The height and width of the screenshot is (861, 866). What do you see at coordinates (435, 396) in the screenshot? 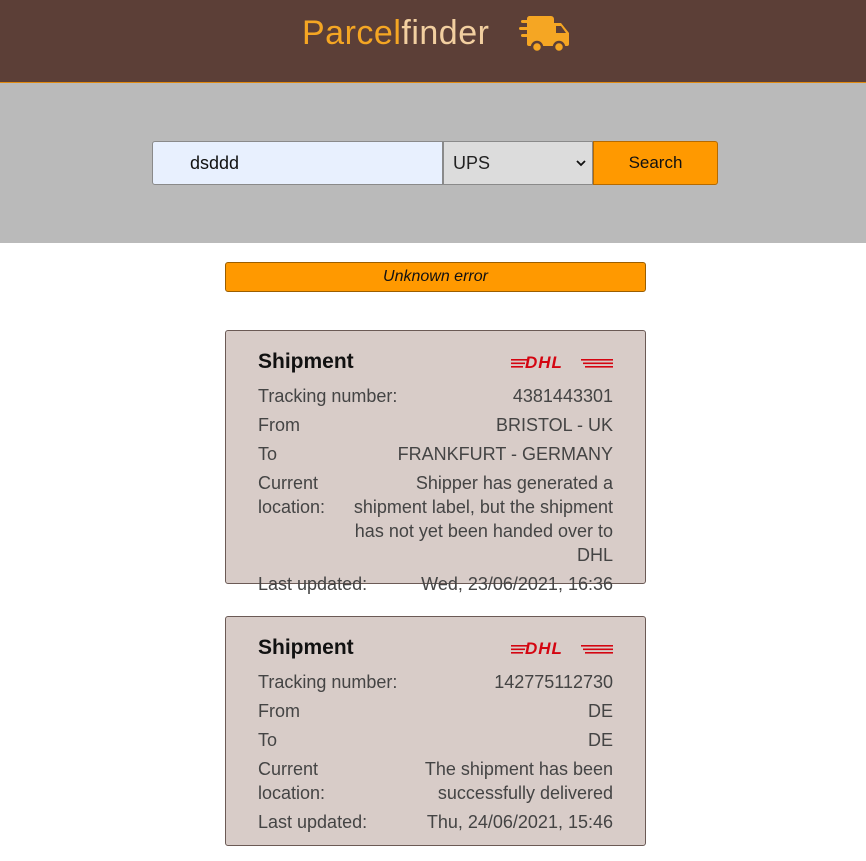
I see `tracking-number-row: Tracking number: 4381443301` at bounding box center [435, 396].